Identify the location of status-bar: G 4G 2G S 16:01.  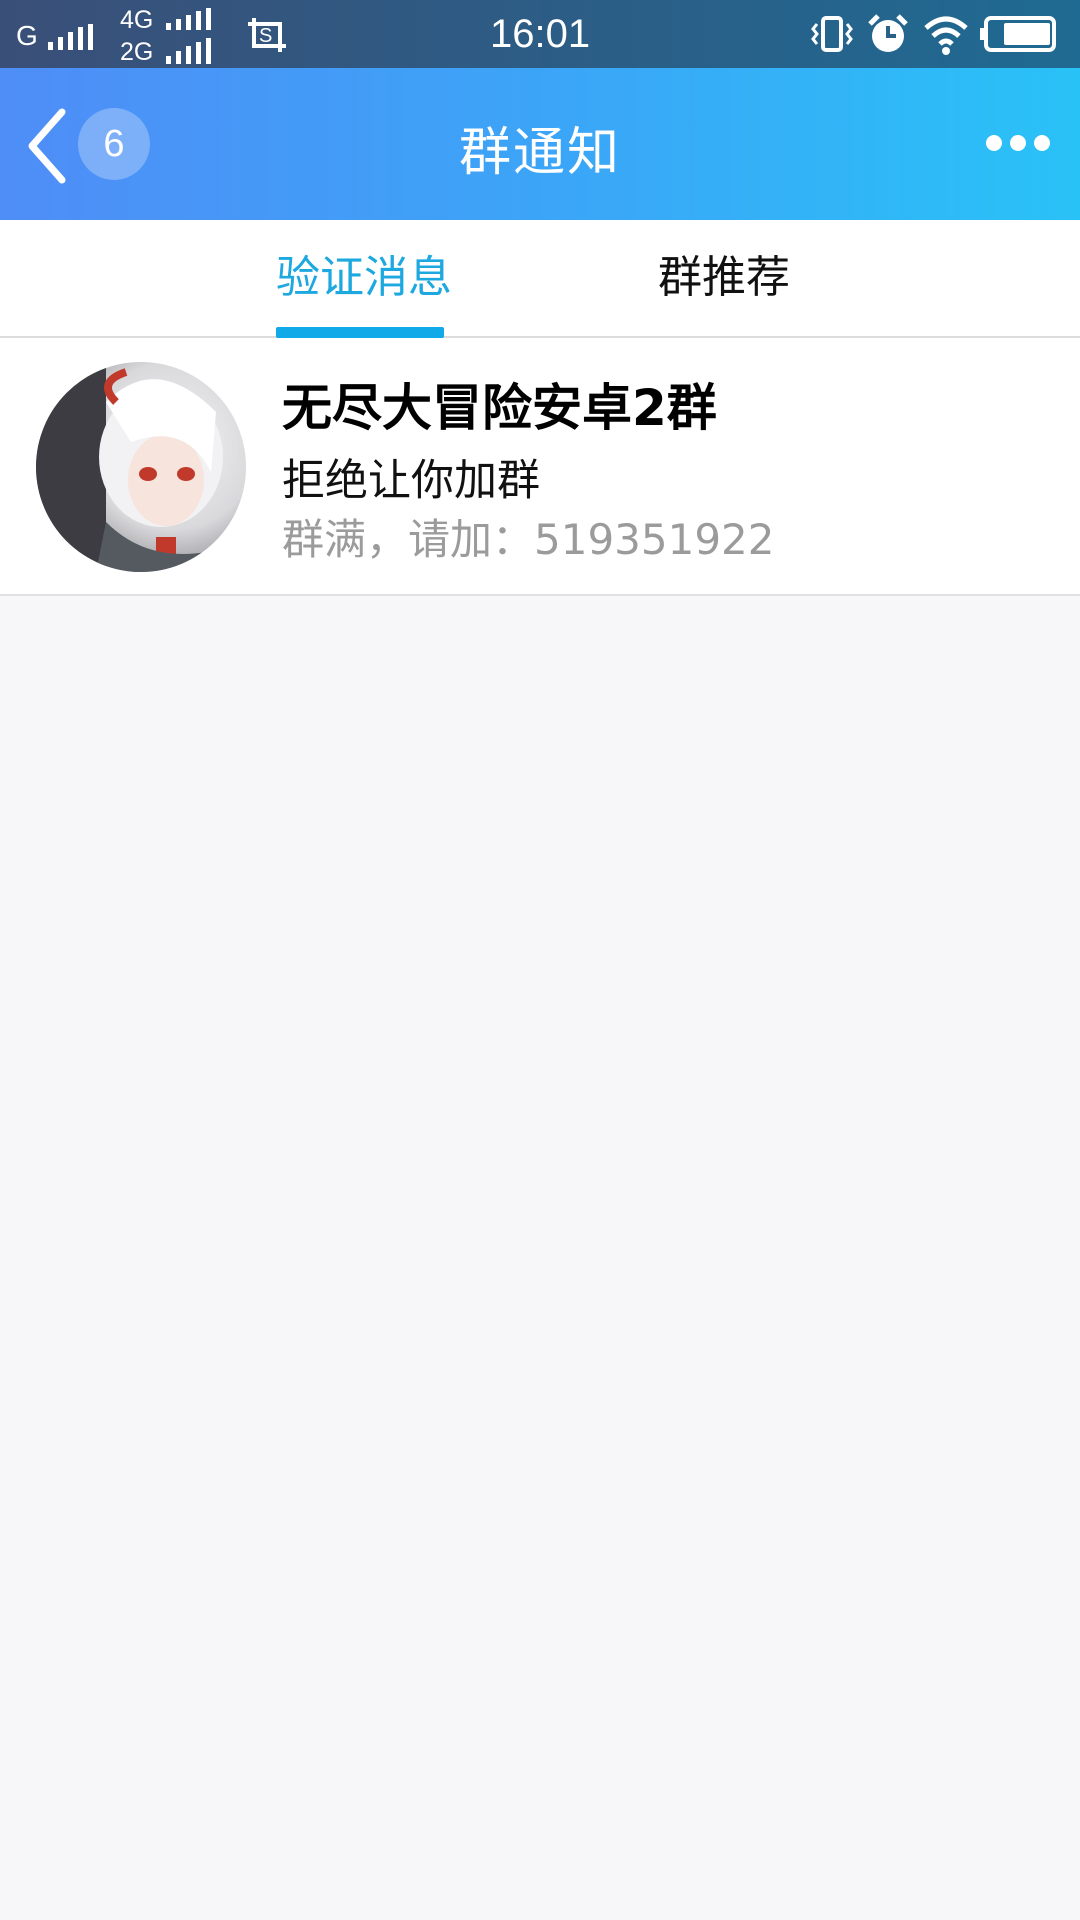
(540, 34).